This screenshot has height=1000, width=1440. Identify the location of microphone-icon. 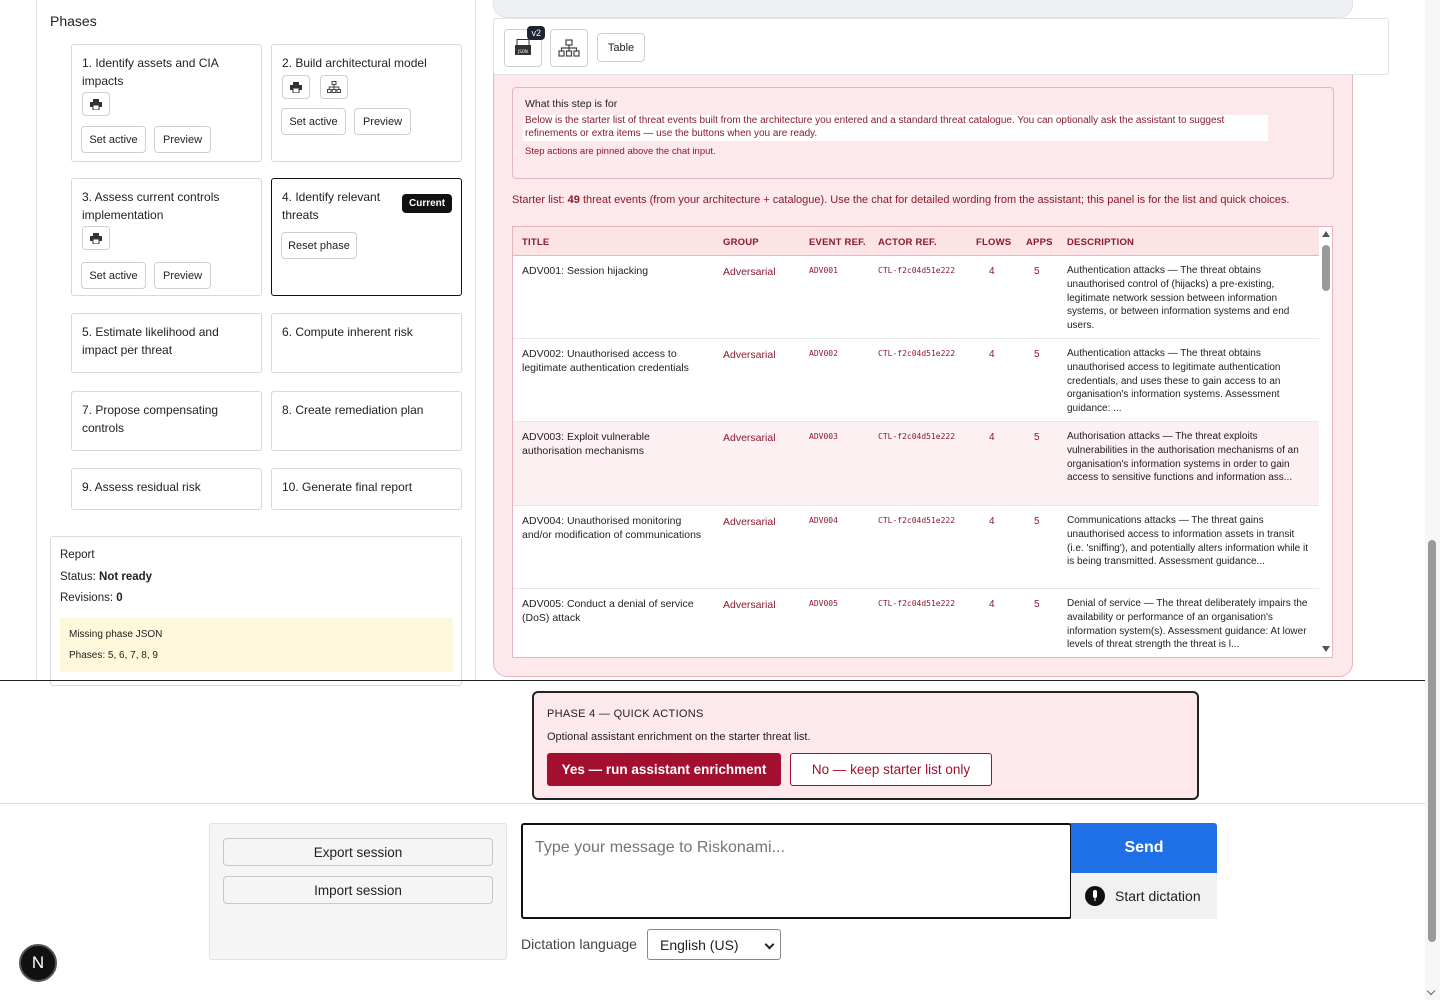
(1095, 896).